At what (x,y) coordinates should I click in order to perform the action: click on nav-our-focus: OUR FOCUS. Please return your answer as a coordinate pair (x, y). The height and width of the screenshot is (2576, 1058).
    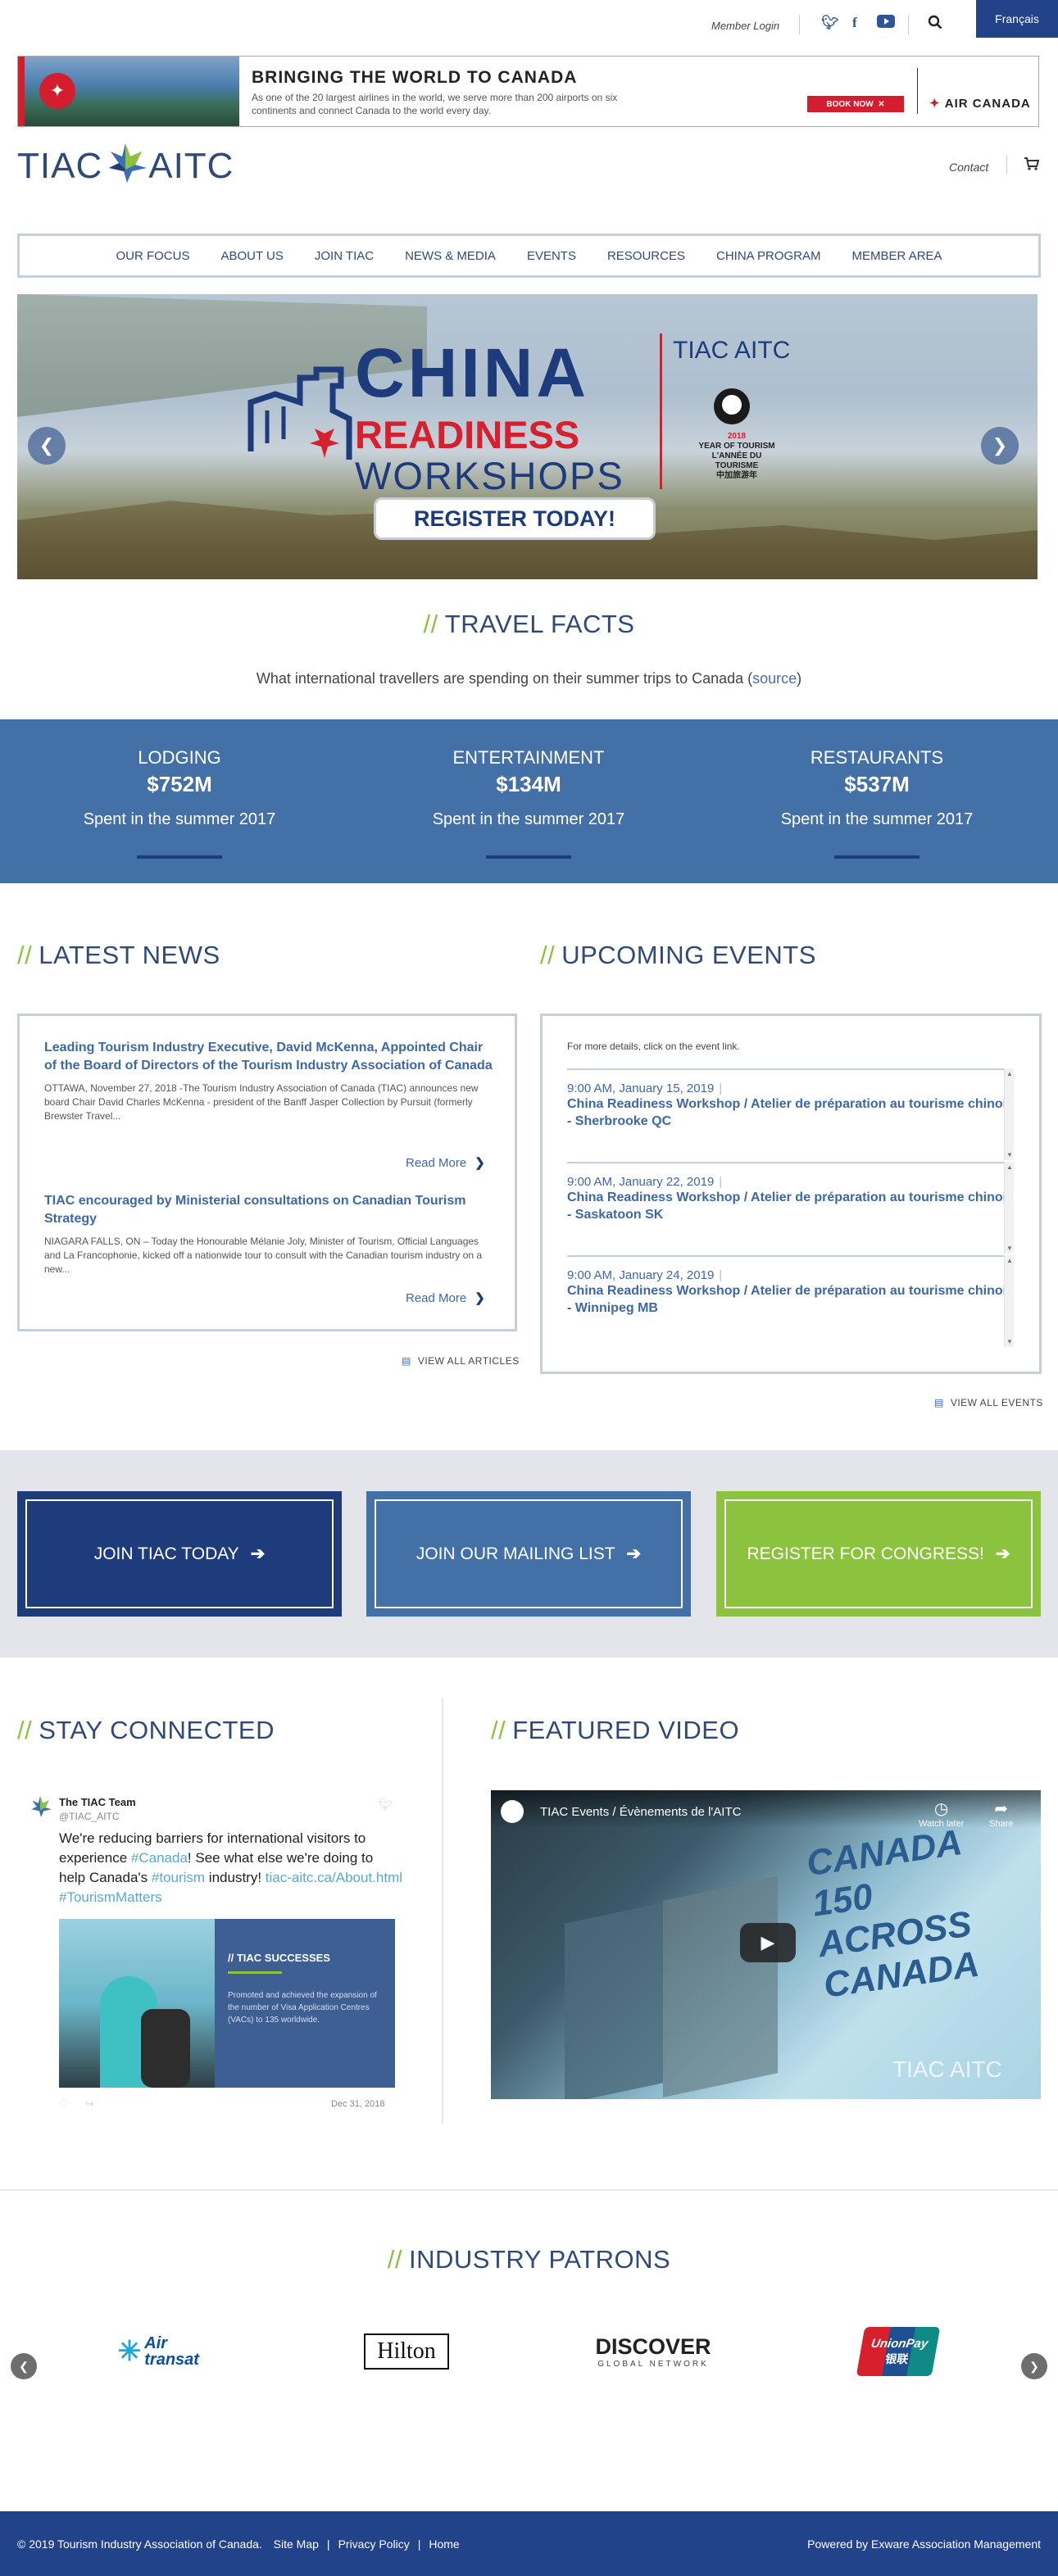
    Looking at the image, I should click on (152, 256).